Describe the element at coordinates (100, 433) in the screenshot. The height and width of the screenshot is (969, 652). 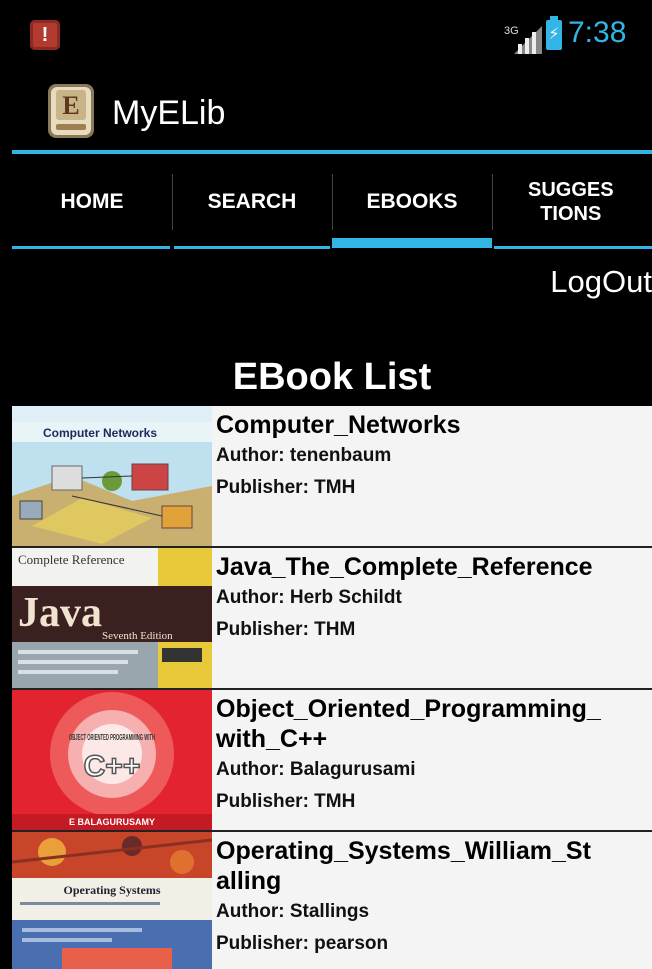
I see `cover-title: Computer Networks` at that location.